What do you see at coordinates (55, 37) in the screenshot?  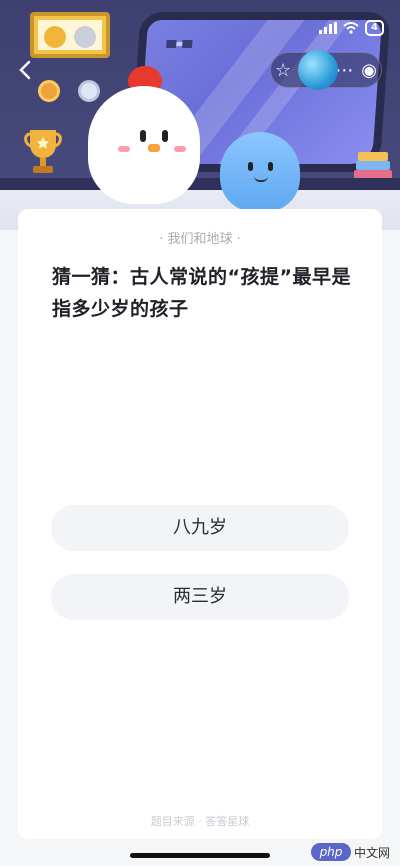 I see `gold-medal-icon` at bounding box center [55, 37].